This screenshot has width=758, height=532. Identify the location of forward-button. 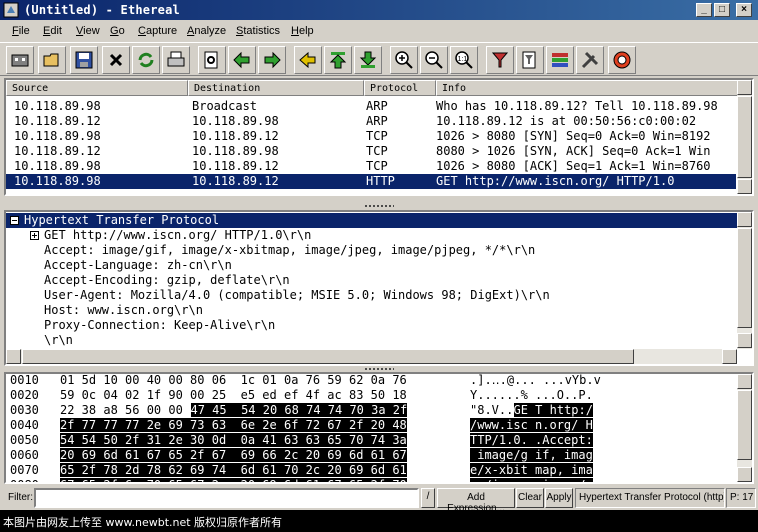
(272, 60).